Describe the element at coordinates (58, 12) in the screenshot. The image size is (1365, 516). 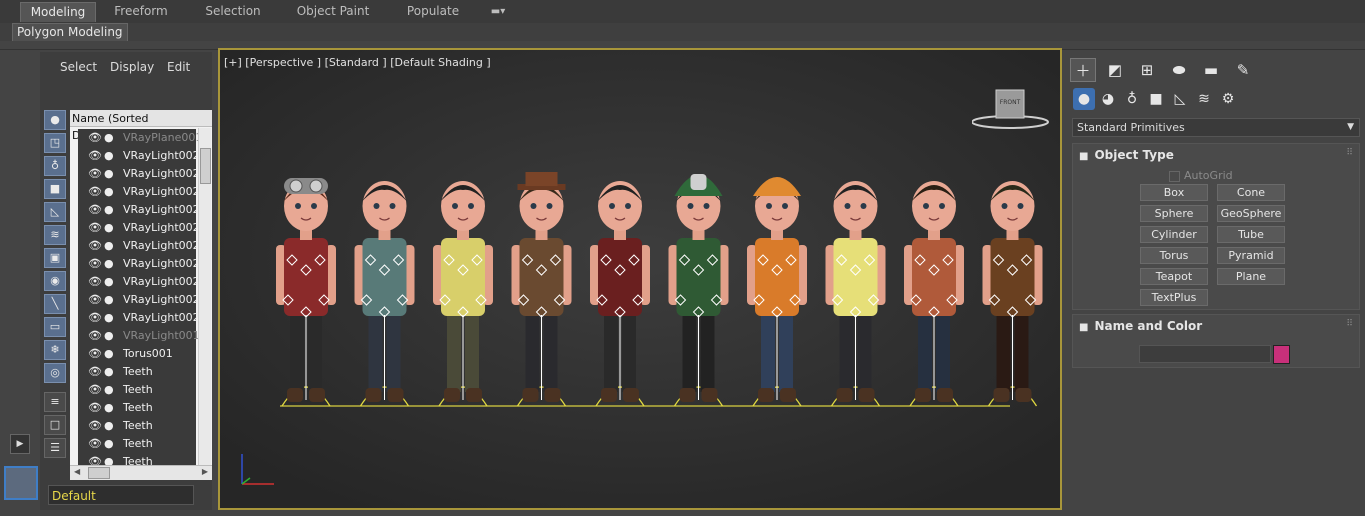
I see `tab-modeling: Modeling` at that location.